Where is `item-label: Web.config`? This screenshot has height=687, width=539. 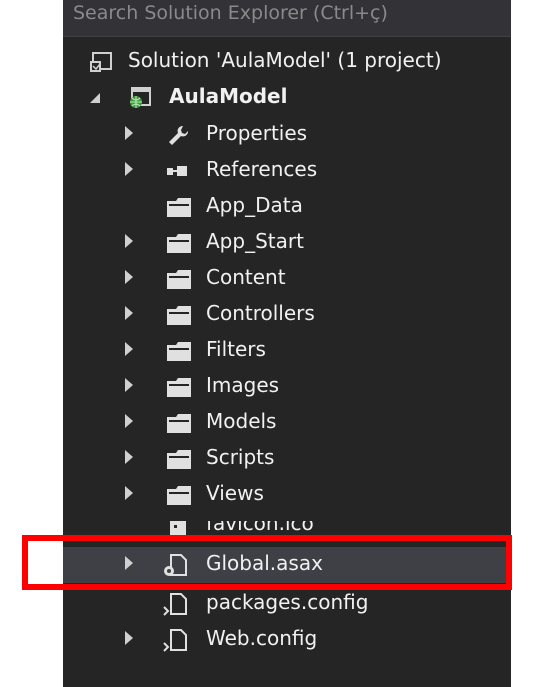
item-label: Web.config is located at coordinates (262, 638).